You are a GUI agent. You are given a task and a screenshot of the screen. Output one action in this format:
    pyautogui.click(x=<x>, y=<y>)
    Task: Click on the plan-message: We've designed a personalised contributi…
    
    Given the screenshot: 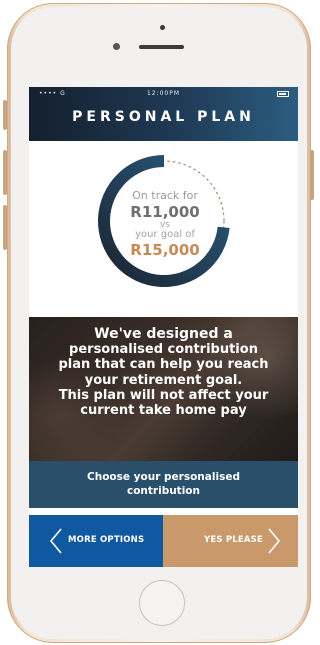 What is the action you would take?
    pyautogui.click(x=163, y=372)
    